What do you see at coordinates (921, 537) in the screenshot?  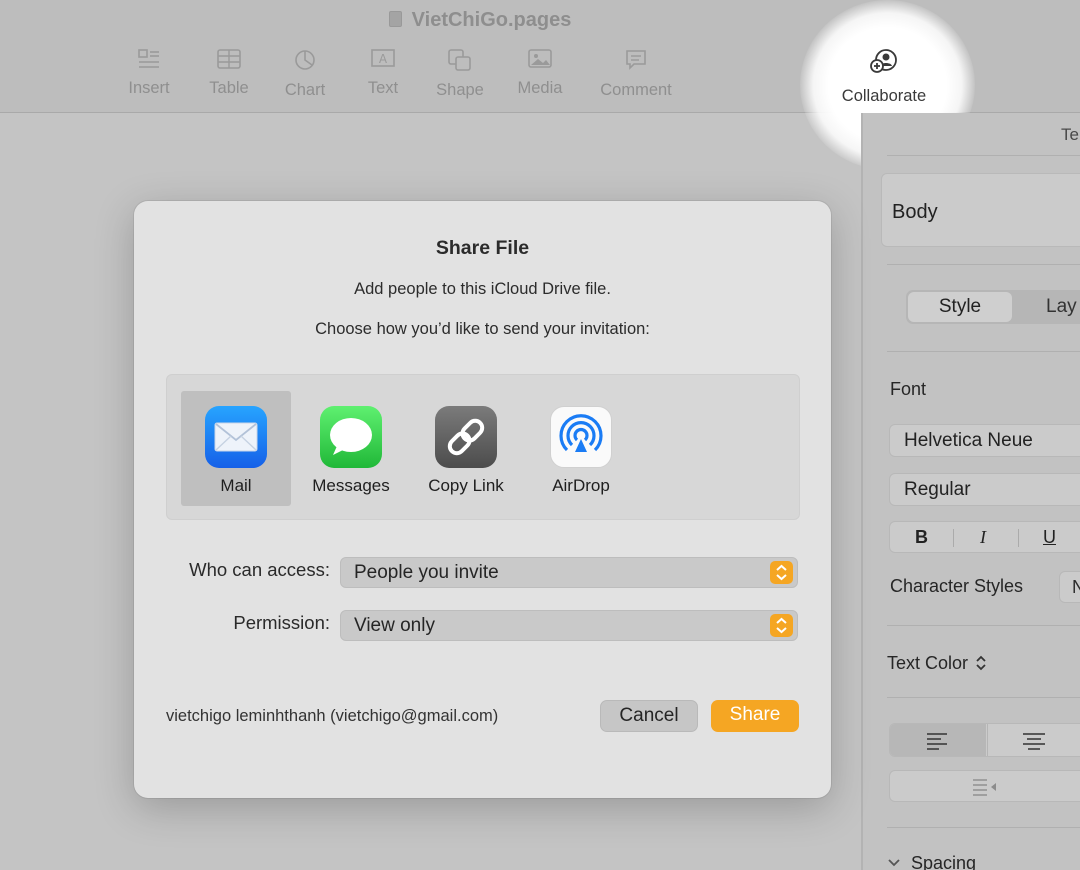 I see `bold-button: B` at bounding box center [921, 537].